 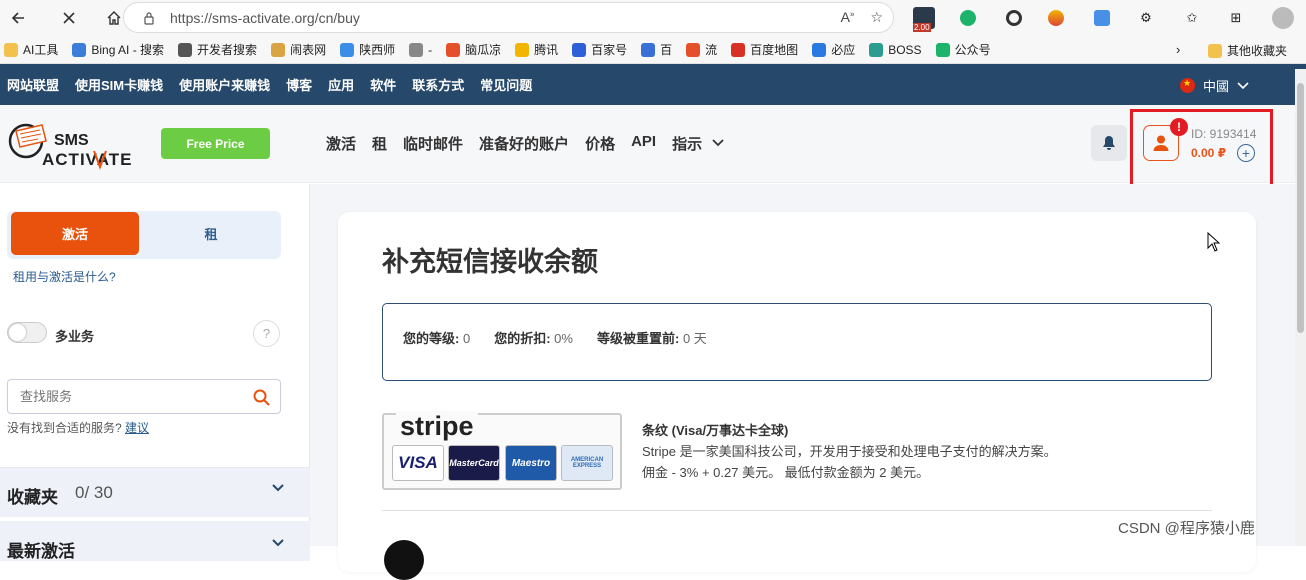 I want to click on bookmark-item: Bing AI - 搜索, so click(x=118, y=49).